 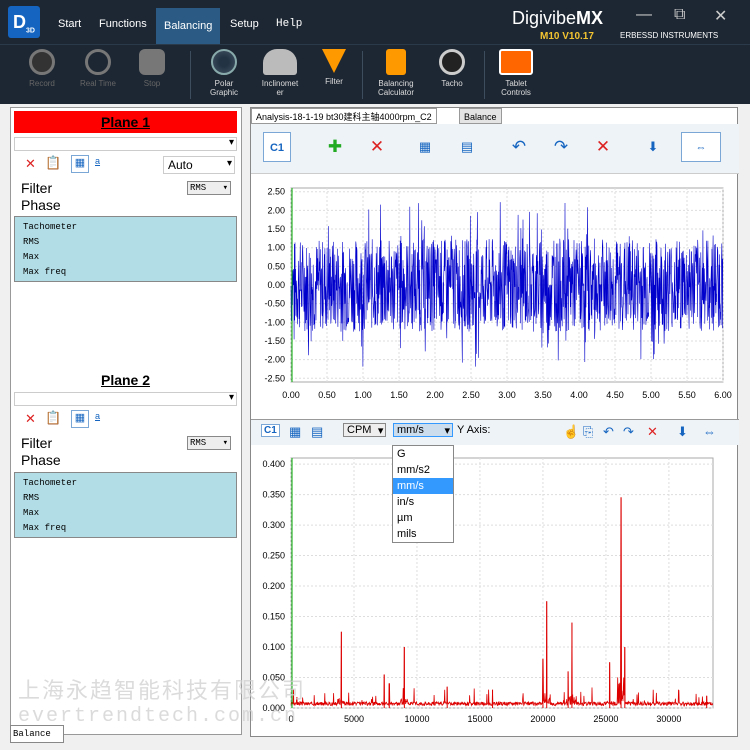 I want to click on tacho-button: Tacho, so click(x=452, y=68).